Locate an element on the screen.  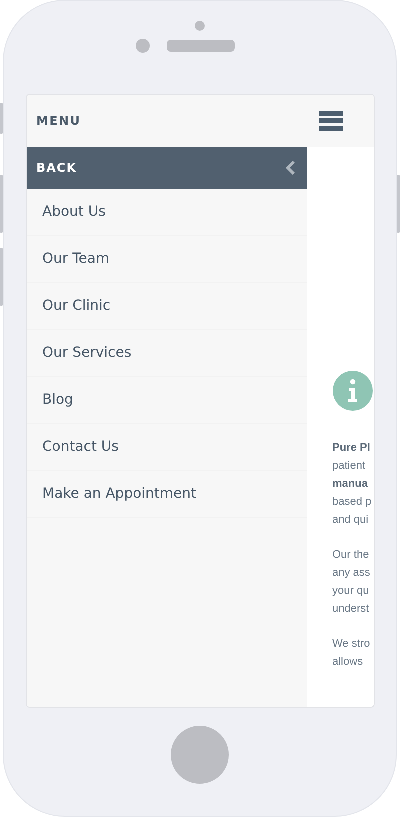
menu-title: MENU is located at coordinates (59, 121).